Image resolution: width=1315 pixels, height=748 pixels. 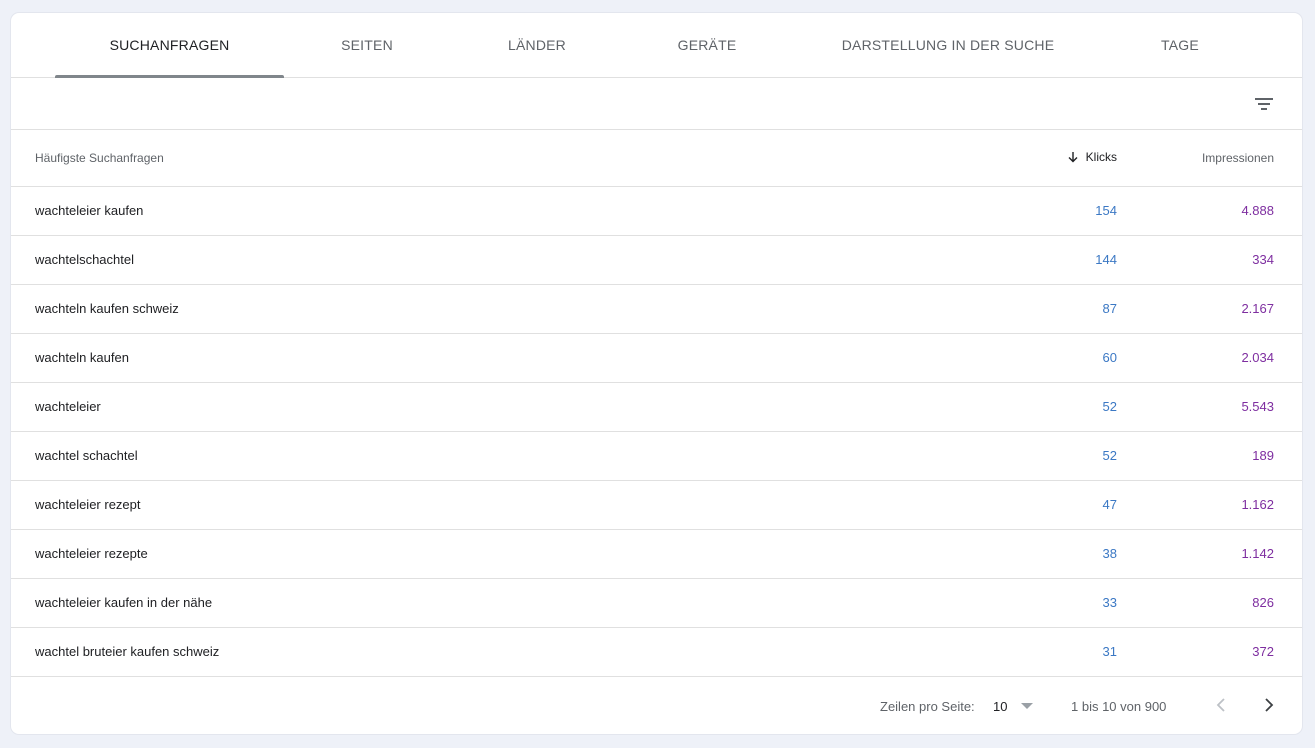 I want to click on table-row: wachtel schachtel 52 189, so click(x=656, y=456).